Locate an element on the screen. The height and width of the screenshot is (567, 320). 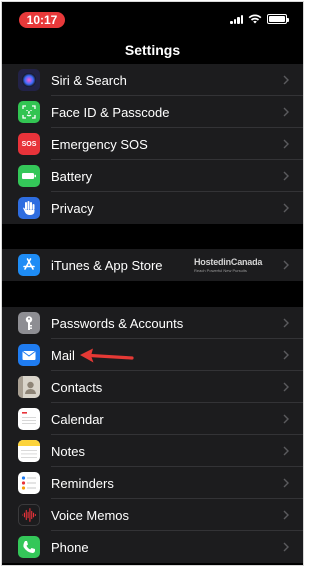
app-store-icon is located at coordinates (29, 265).